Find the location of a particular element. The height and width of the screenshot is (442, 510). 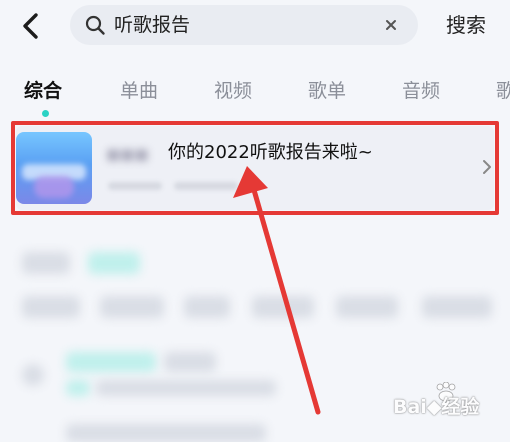

tab-comprehensive: 综合 is located at coordinates (43, 91).